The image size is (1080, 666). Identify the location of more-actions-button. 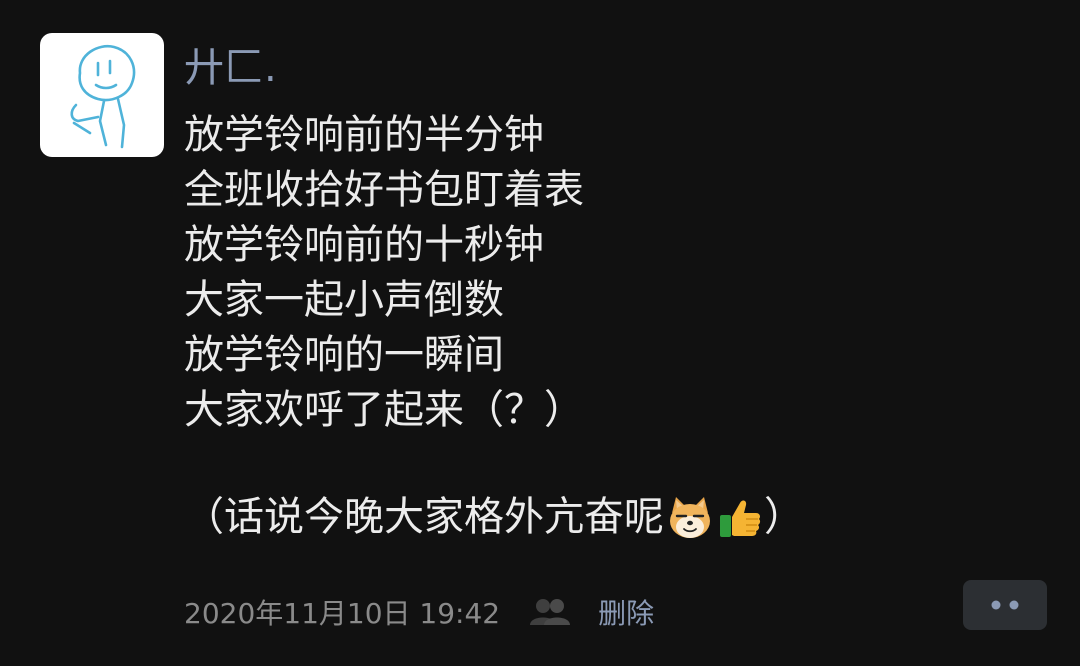
(1005, 605).